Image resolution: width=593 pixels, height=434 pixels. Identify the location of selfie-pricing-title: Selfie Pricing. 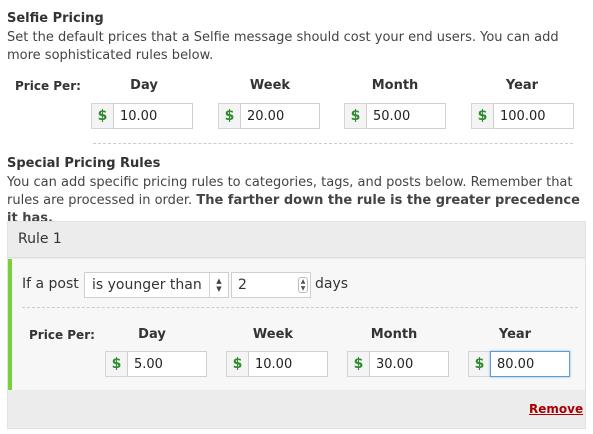
(55, 18).